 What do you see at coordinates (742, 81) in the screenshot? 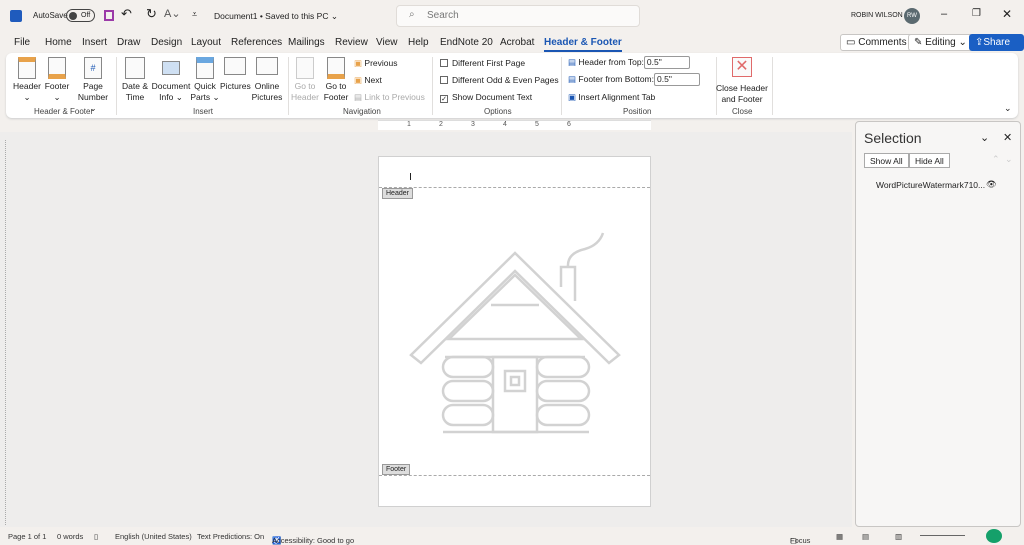
I see `close-header-footer-button: ✕ Close Header and Footer` at bounding box center [742, 81].